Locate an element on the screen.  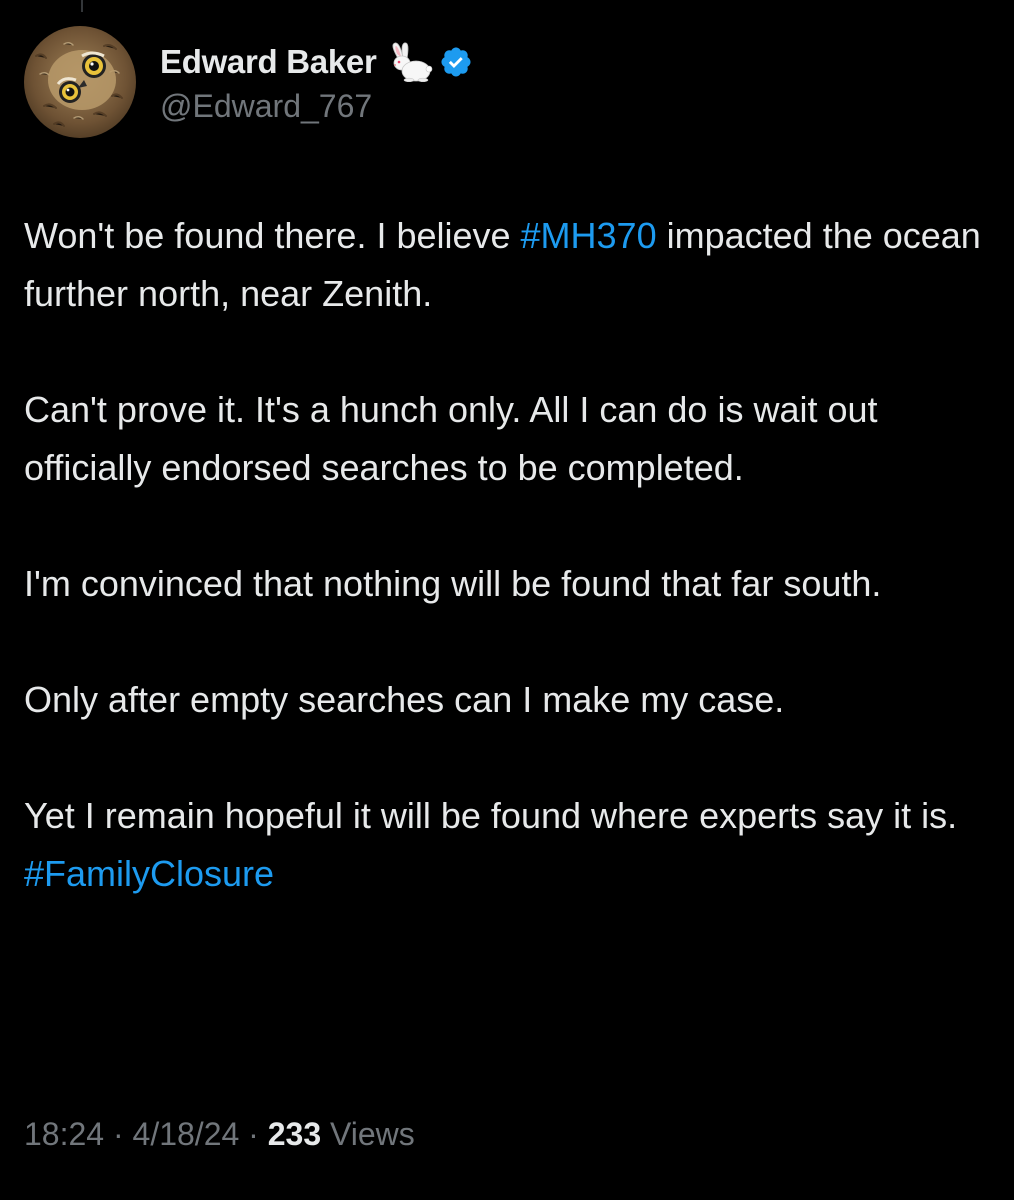
tweet-text-segment: Won't be found there. I believe is located at coordinates (272, 235).